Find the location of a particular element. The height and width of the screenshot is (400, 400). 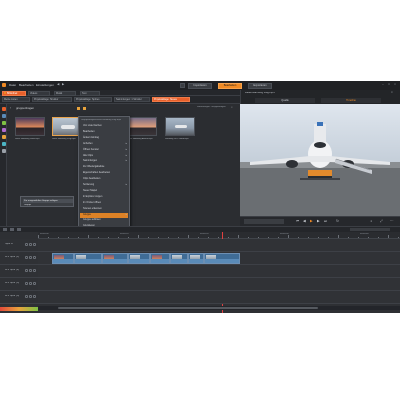

submenu-add-to-group: Zur ausgewählten Gruppe zufügen is located at coordinates (48, 200).